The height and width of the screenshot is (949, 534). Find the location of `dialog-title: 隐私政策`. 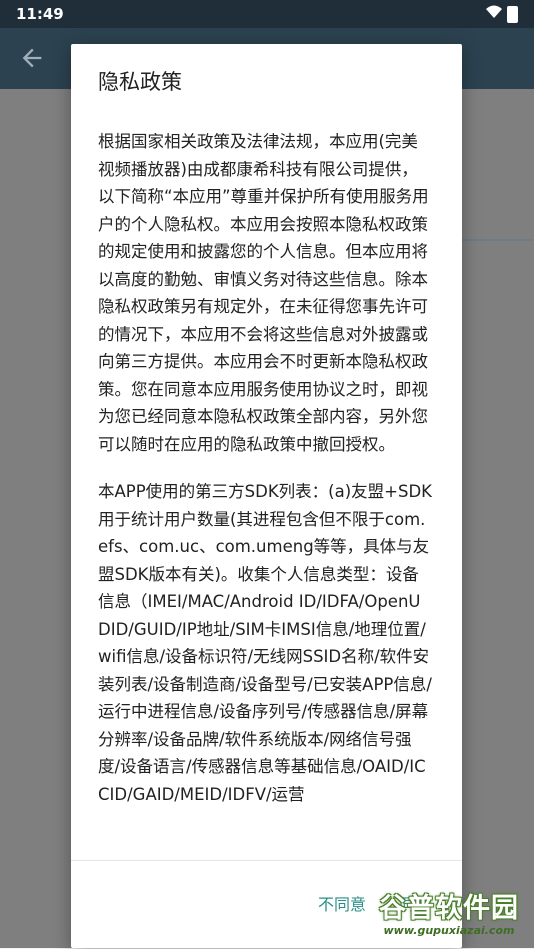

dialog-title: 隐私政策 is located at coordinates (140, 82).